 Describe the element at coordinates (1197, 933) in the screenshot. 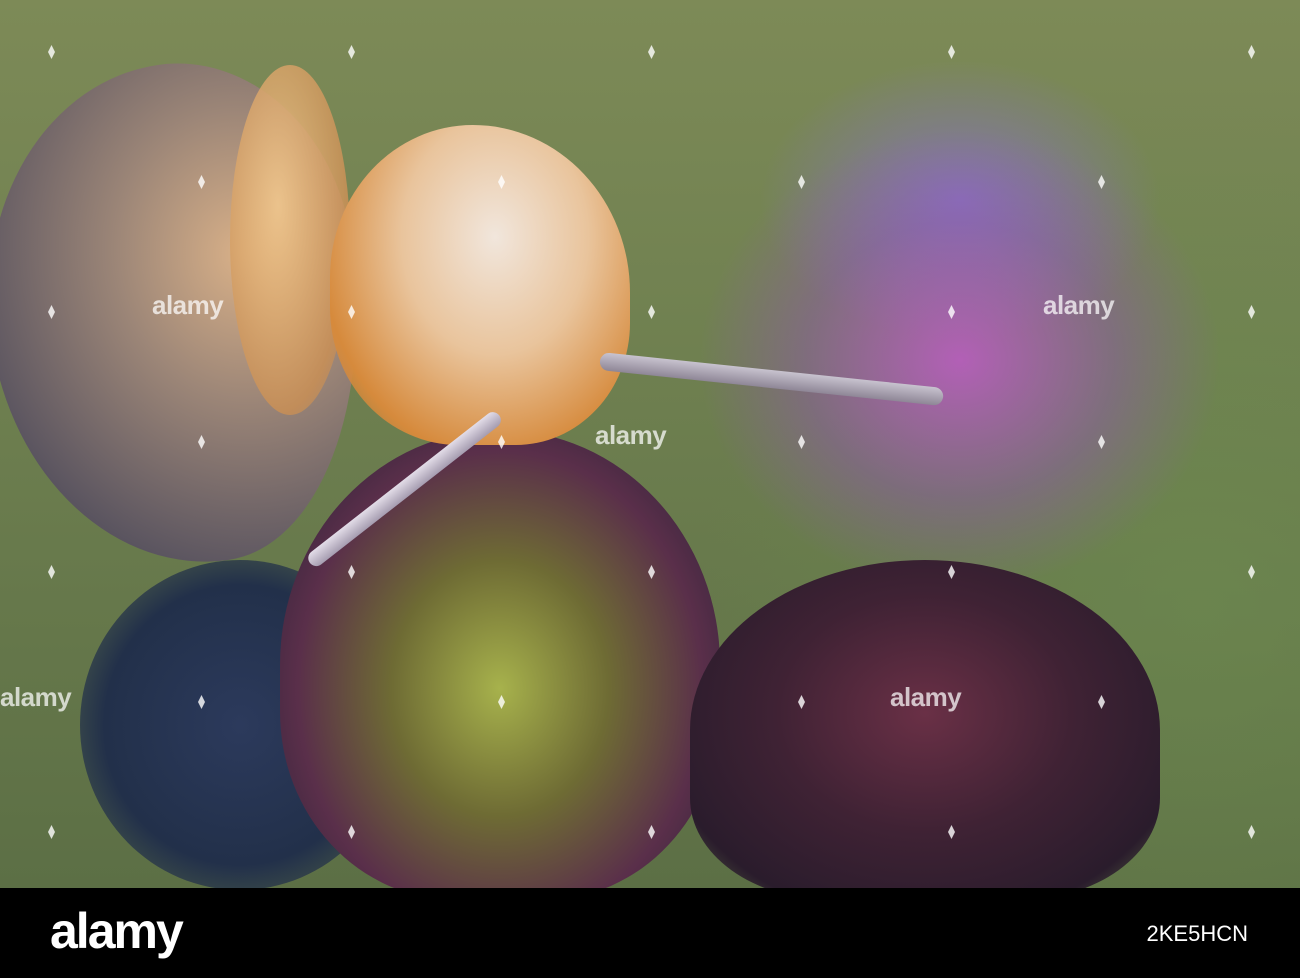

I see `image-id: 2KE5HCN` at that location.